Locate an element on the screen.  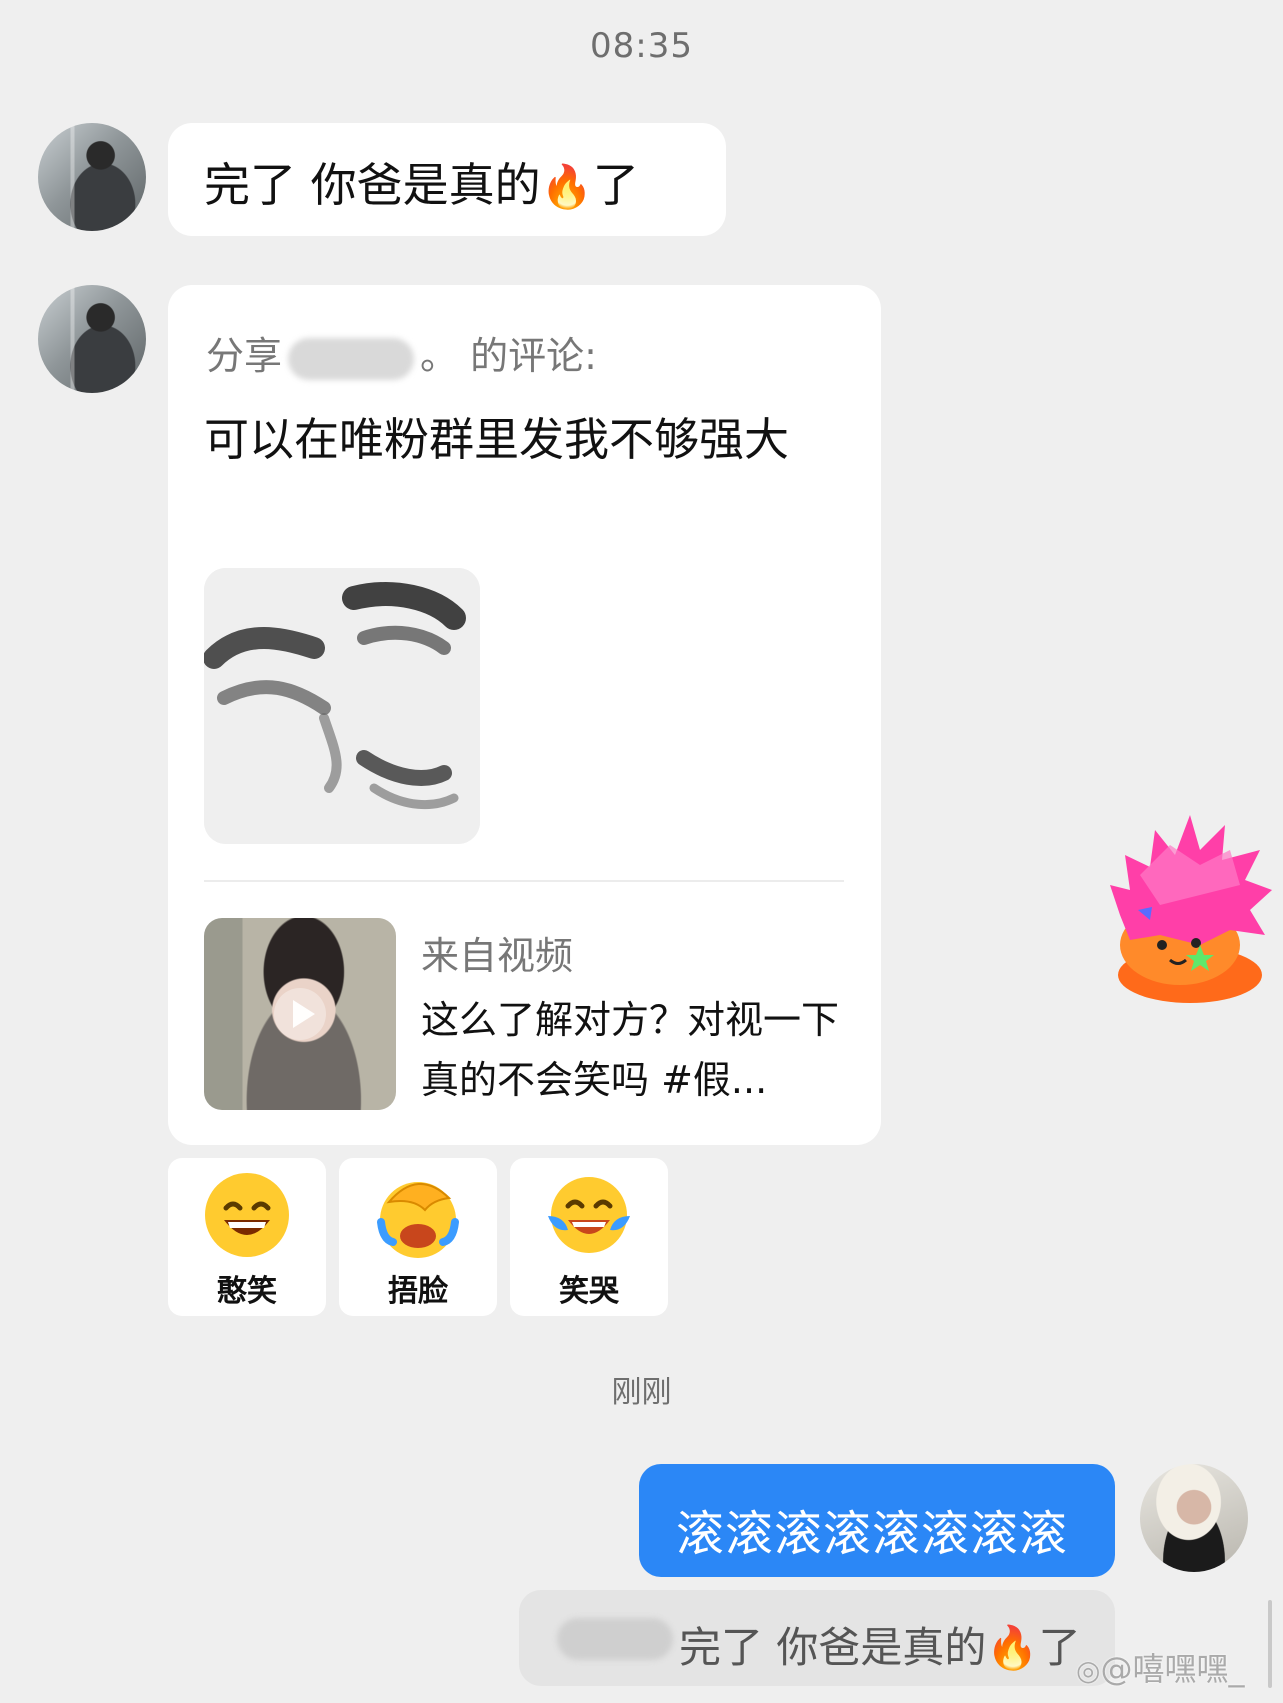
quoted-message-text: 完了 你爸是真的🔥了 is located at coordinates (880, 1647).